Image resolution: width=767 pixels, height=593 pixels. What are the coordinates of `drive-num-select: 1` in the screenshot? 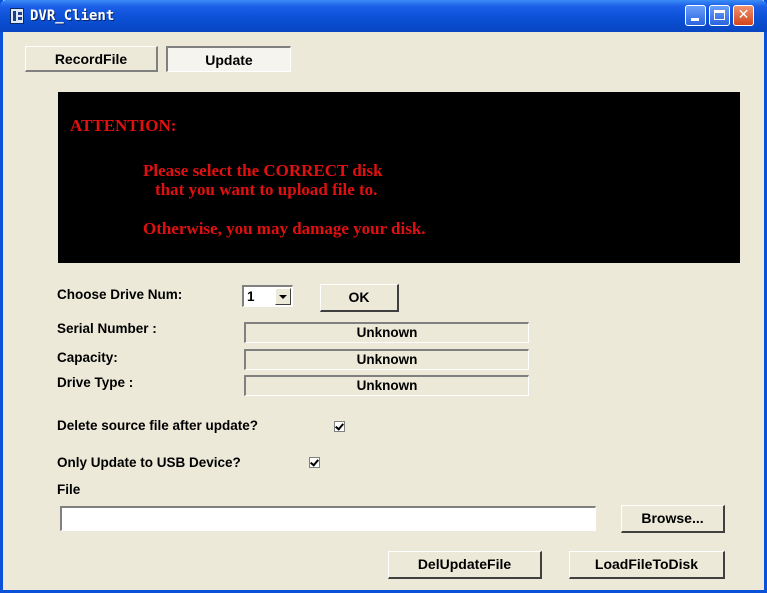 It's located at (267, 296).